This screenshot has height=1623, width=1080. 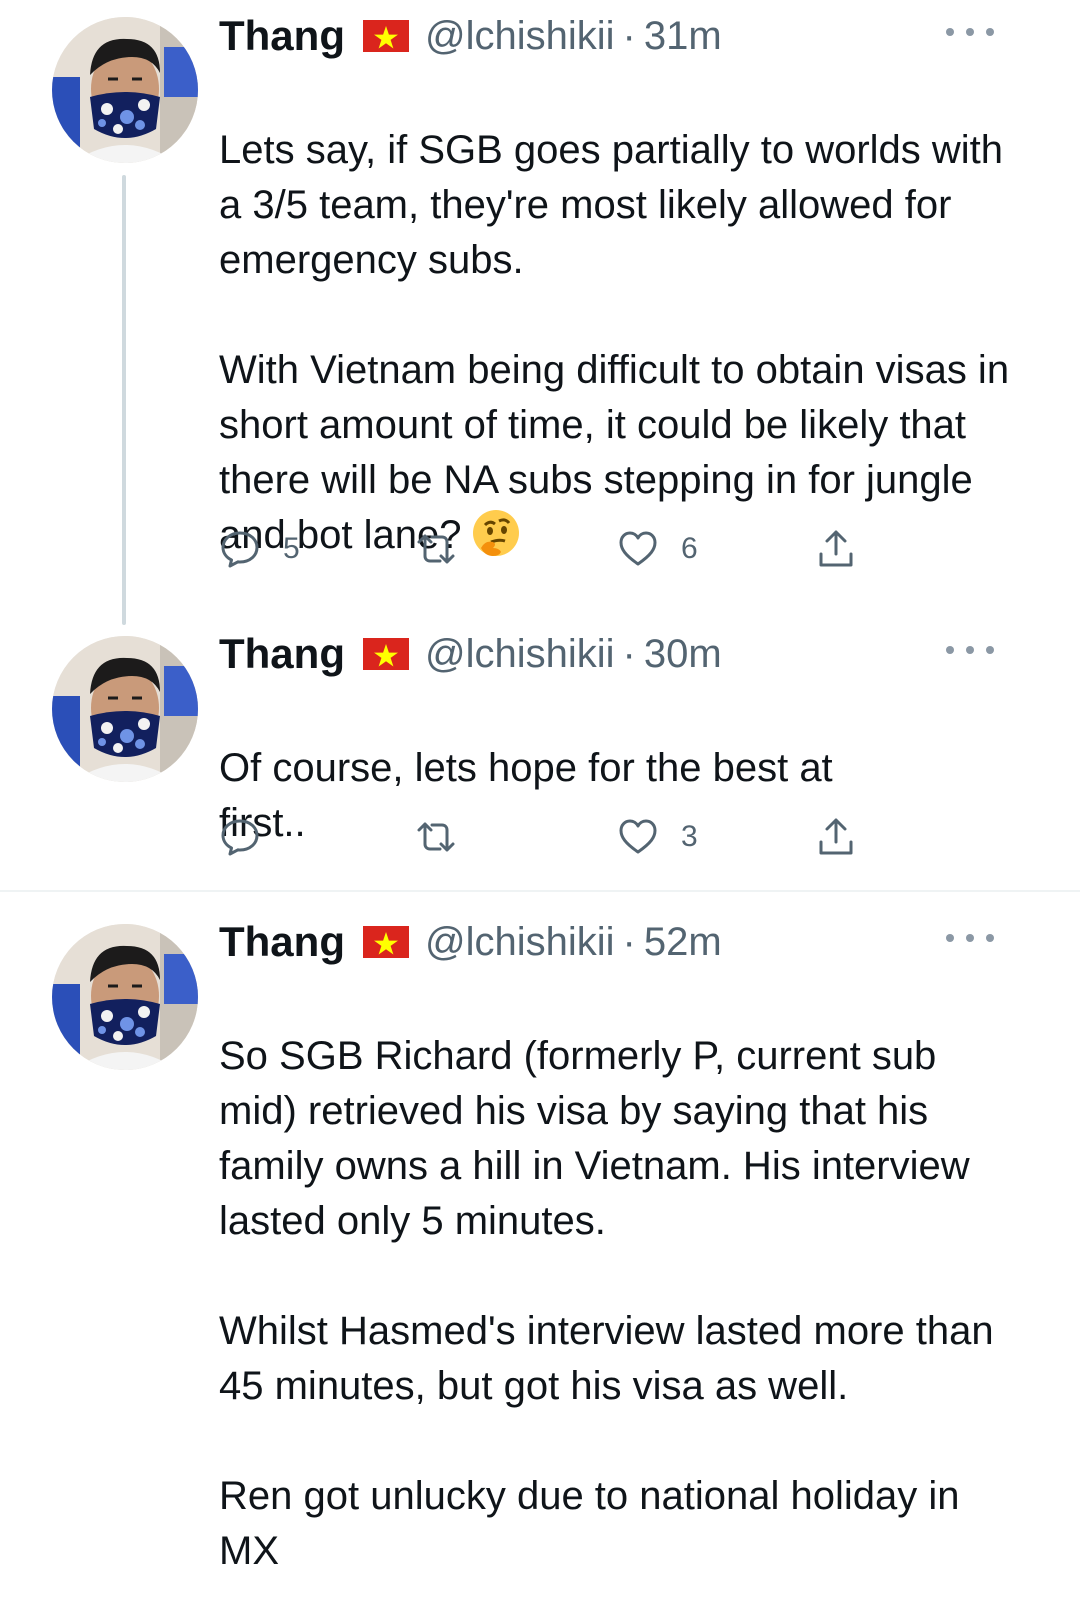 What do you see at coordinates (683, 654) in the screenshot?
I see `tweet-timestamp: 30m` at bounding box center [683, 654].